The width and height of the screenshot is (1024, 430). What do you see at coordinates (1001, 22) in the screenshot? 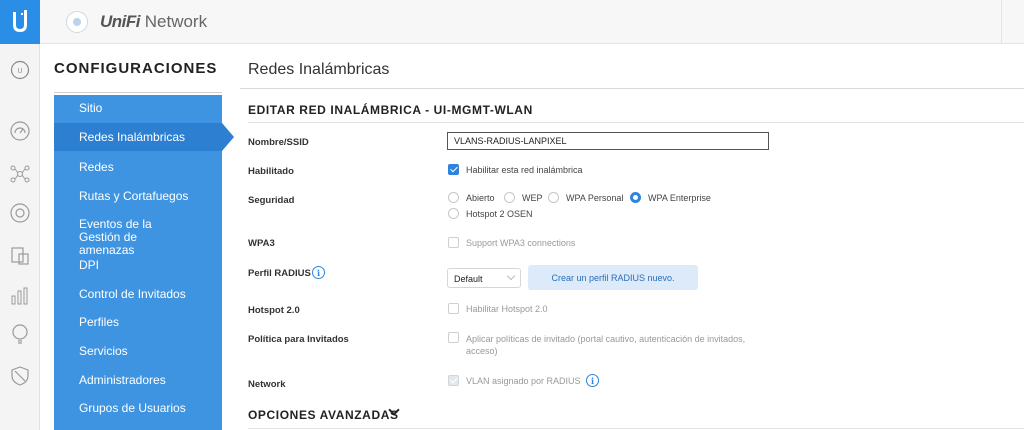
I see `topbar-divider` at bounding box center [1001, 22].